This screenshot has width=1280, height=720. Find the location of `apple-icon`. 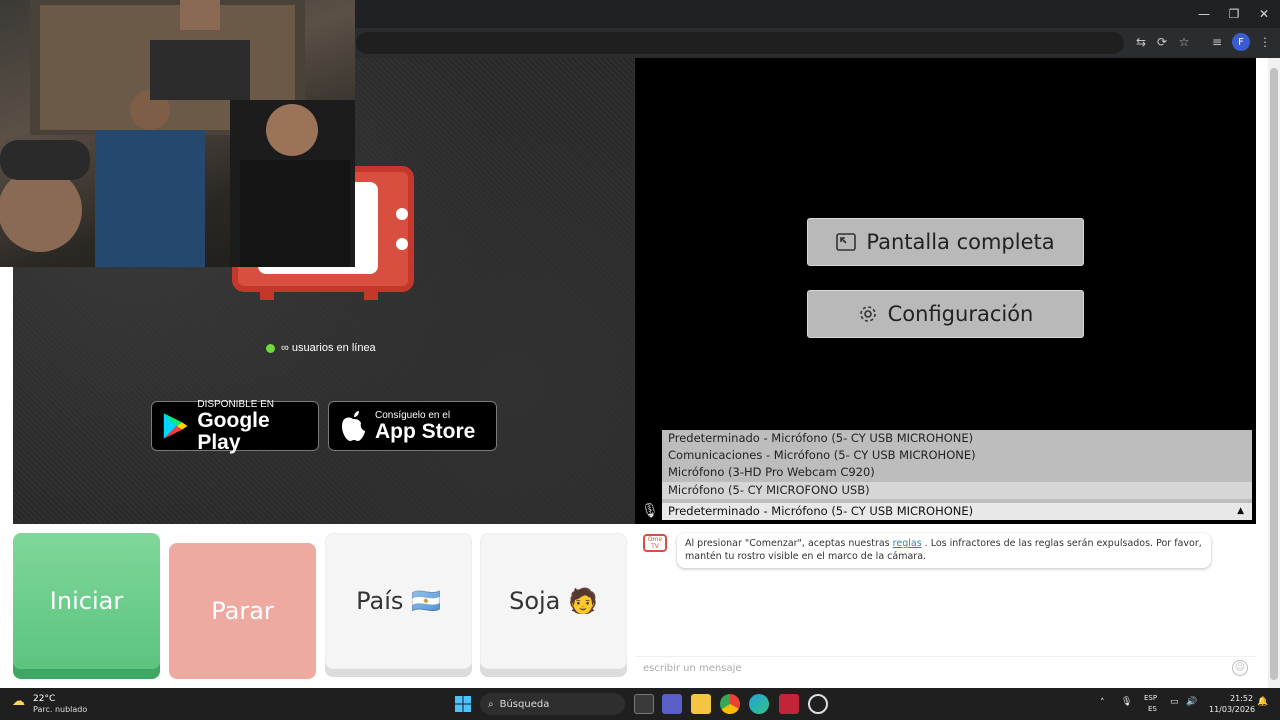

apple-icon is located at coordinates (353, 426).